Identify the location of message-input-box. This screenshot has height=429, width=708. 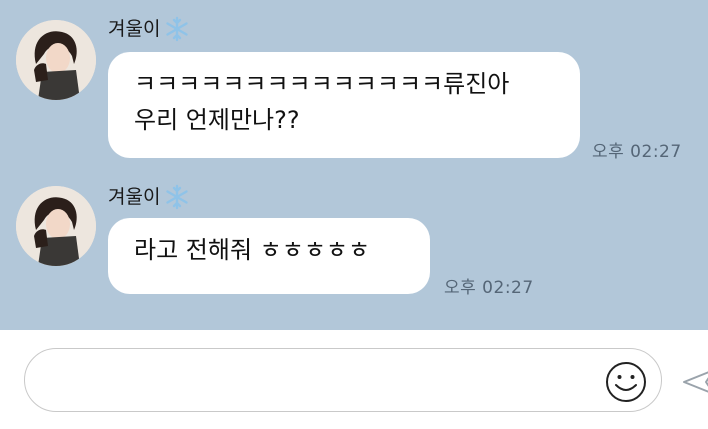
(343, 380).